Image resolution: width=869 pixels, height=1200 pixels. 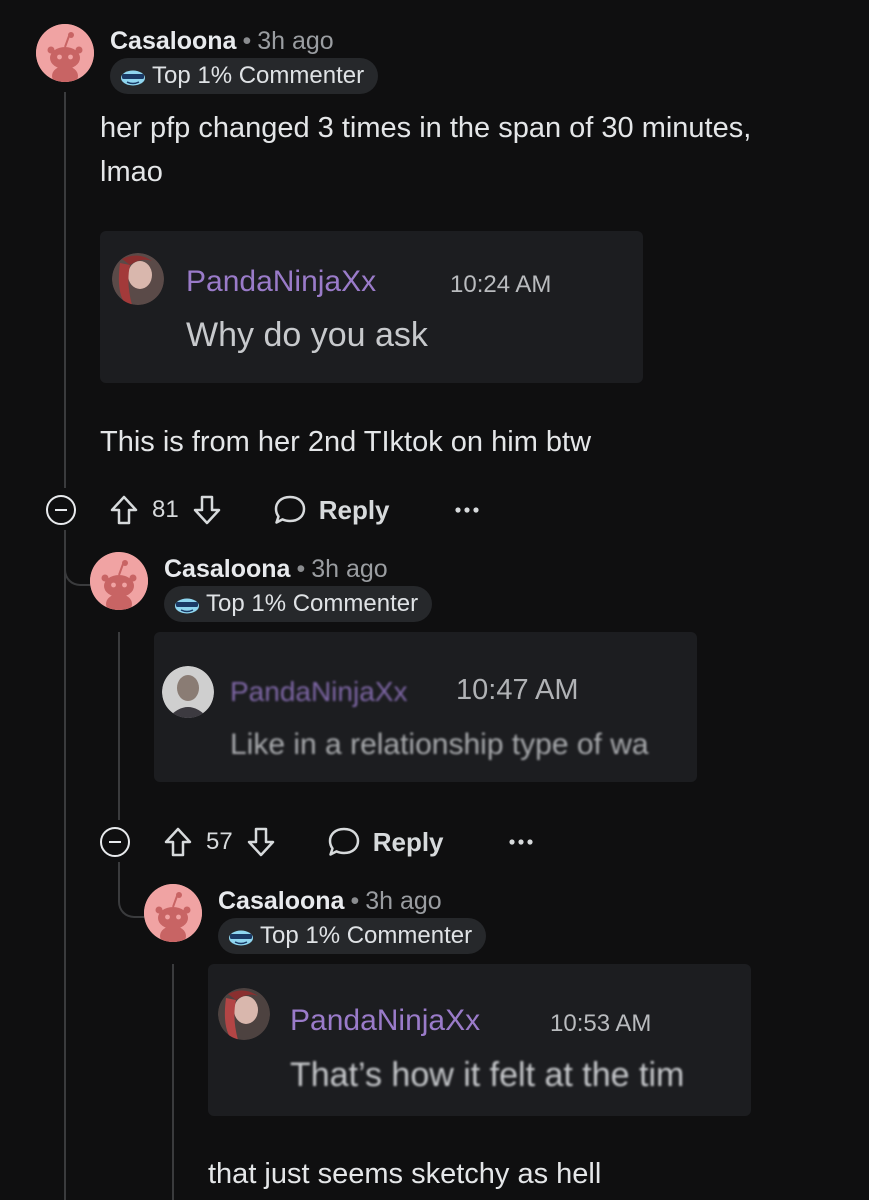 I want to click on comment-body-line: lmao, so click(x=131, y=172).